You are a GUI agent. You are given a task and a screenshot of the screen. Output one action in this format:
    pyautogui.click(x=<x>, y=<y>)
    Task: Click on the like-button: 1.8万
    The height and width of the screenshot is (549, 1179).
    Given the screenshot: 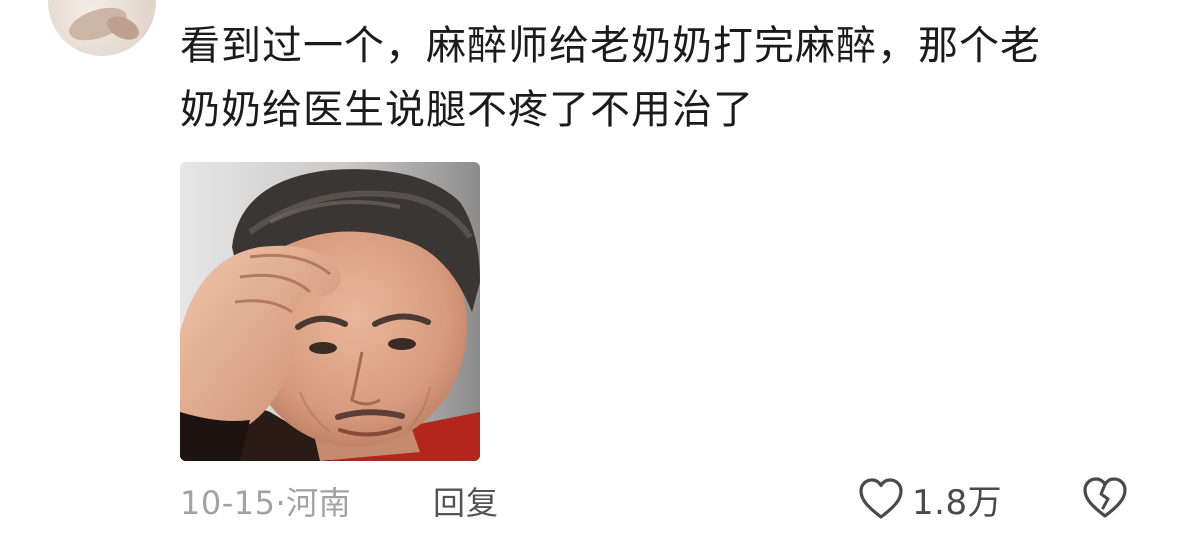 What is the action you would take?
    pyautogui.click(x=930, y=499)
    